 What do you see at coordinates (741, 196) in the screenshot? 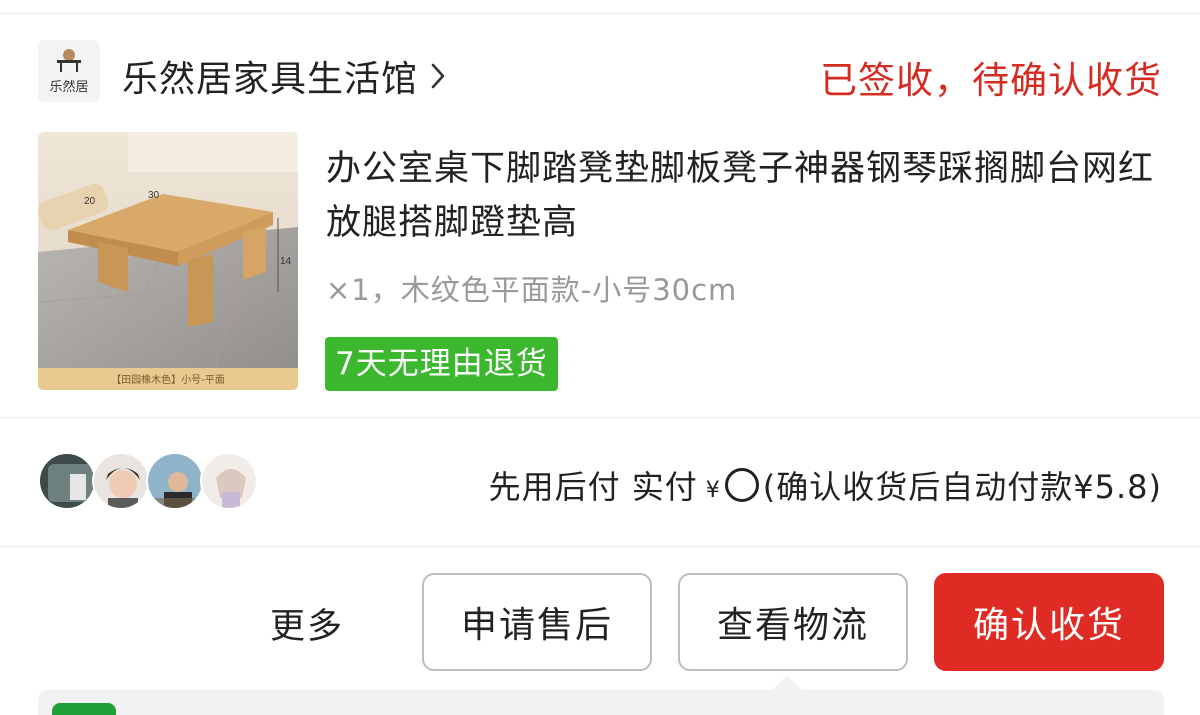
I see `product-title: 办公室桌下脚踏凳垫脚板凳子神器钢琴踩搁脚台网红放腿搭脚蹬垫高` at bounding box center [741, 196].